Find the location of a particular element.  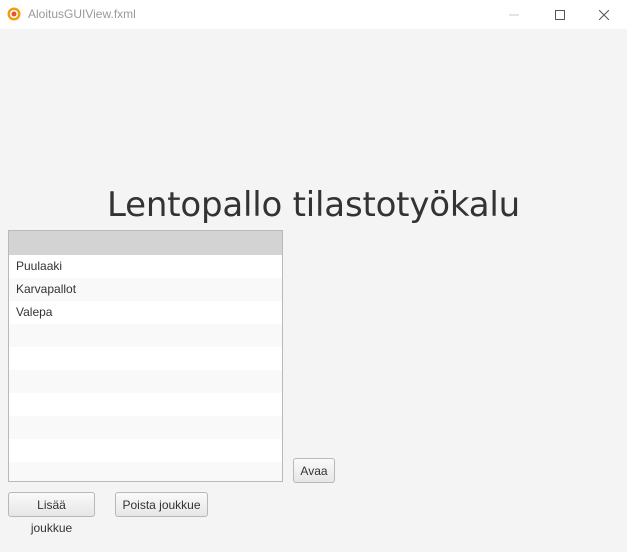

close-button is located at coordinates (604, 14).